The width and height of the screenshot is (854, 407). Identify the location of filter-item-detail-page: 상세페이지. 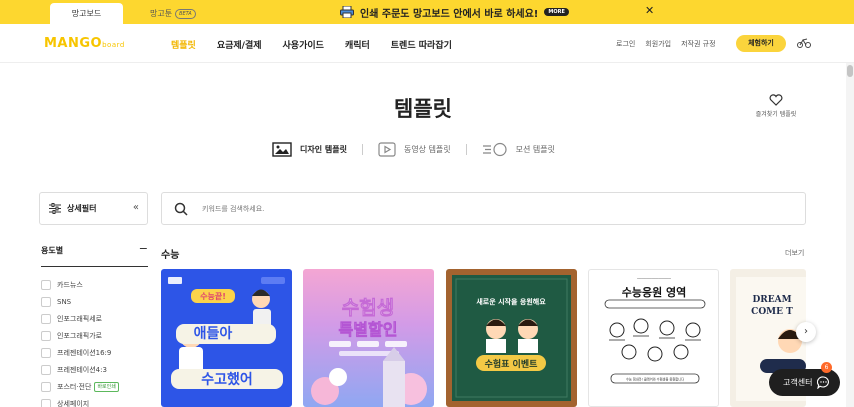
(80, 401).